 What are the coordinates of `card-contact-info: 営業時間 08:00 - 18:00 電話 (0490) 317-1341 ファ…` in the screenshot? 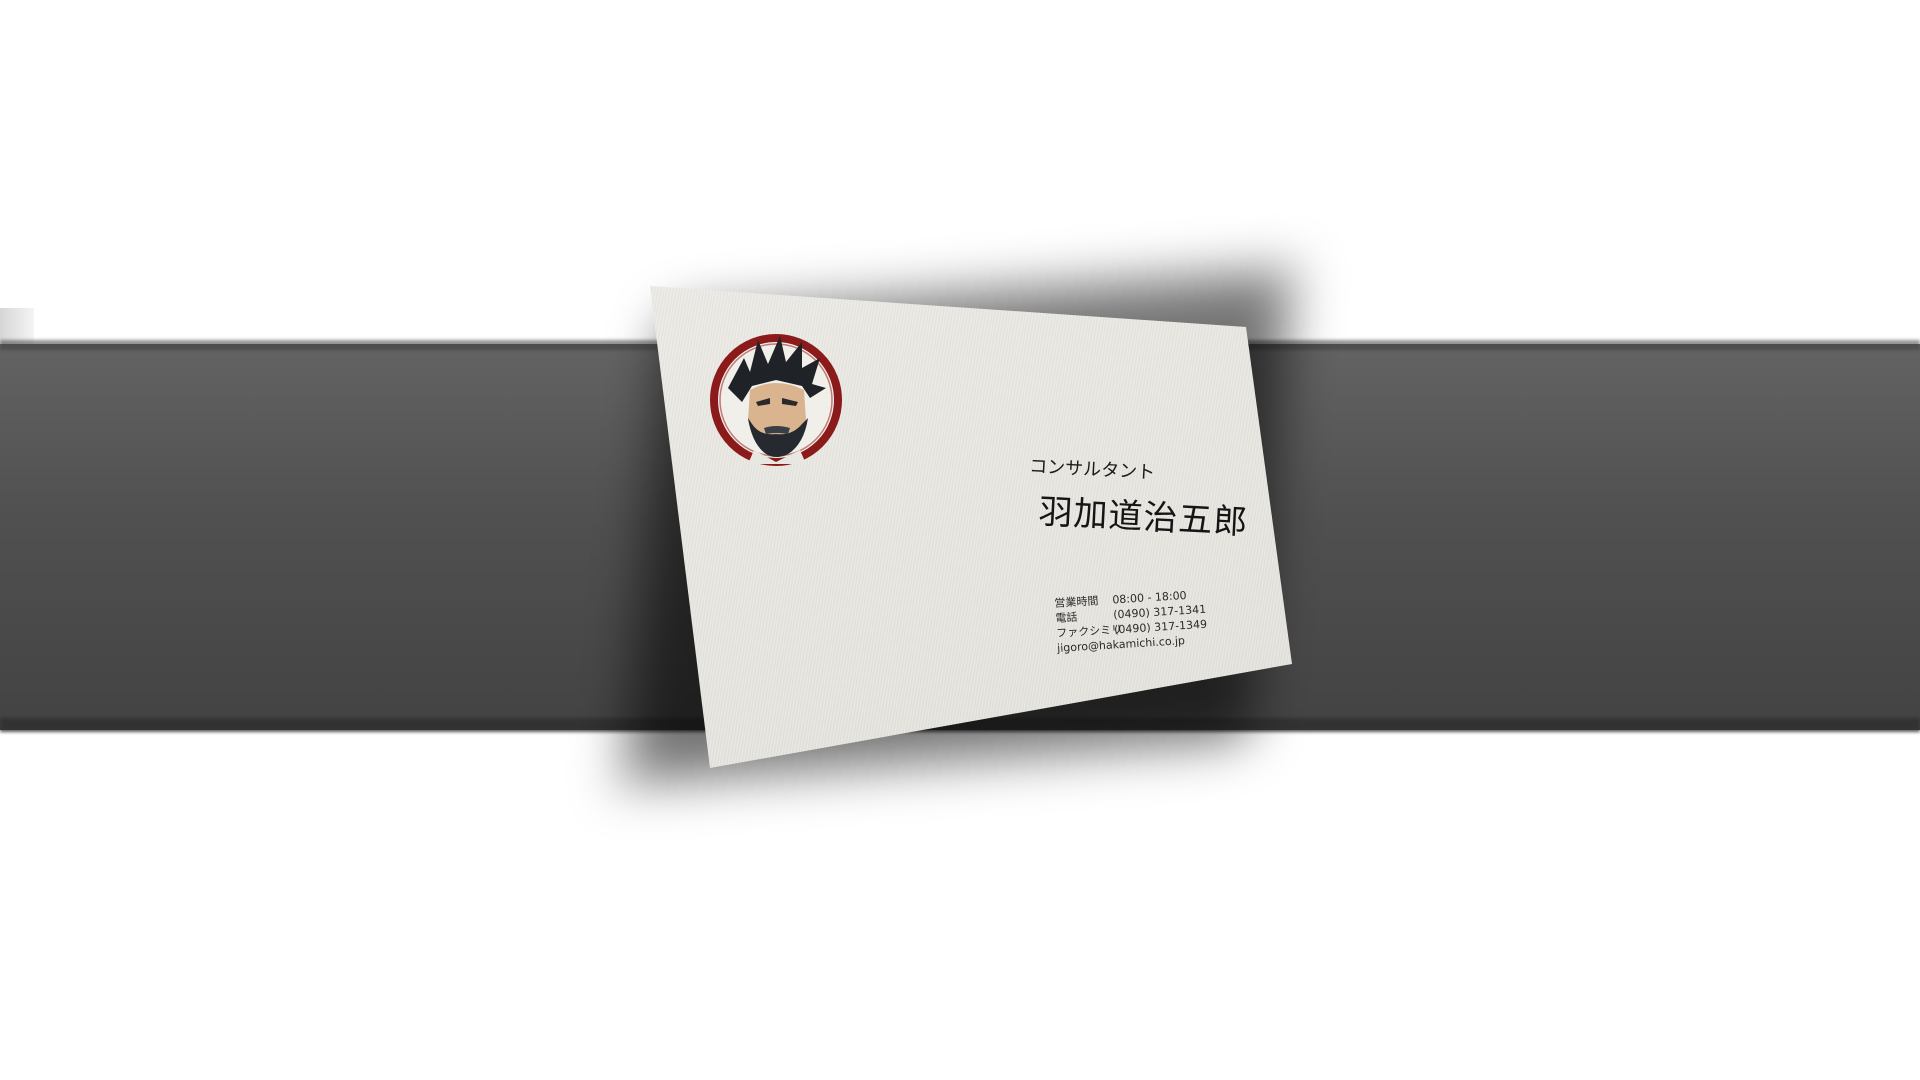 It's located at (1131, 621).